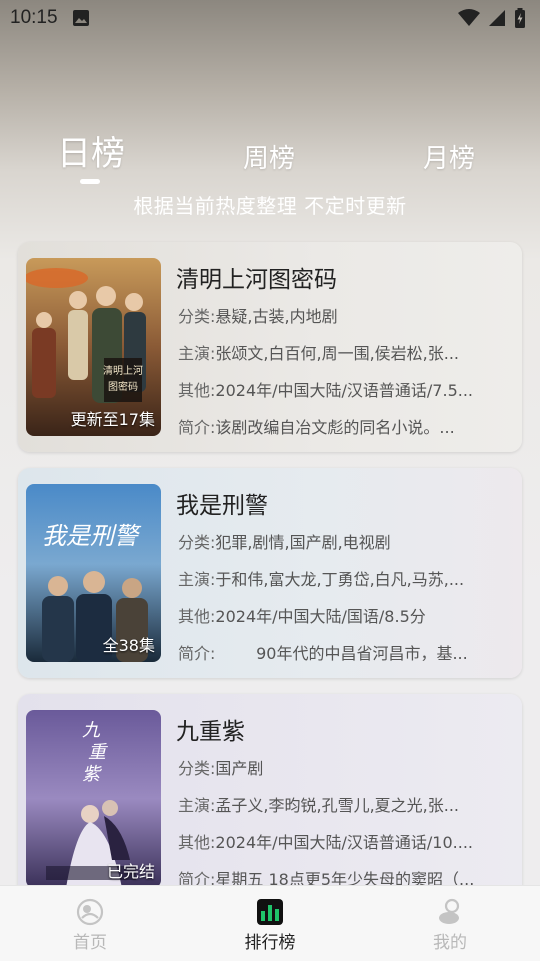  Describe the element at coordinates (256, 280) in the screenshot. I see `drama-title: 清明上河图密码` at that location.